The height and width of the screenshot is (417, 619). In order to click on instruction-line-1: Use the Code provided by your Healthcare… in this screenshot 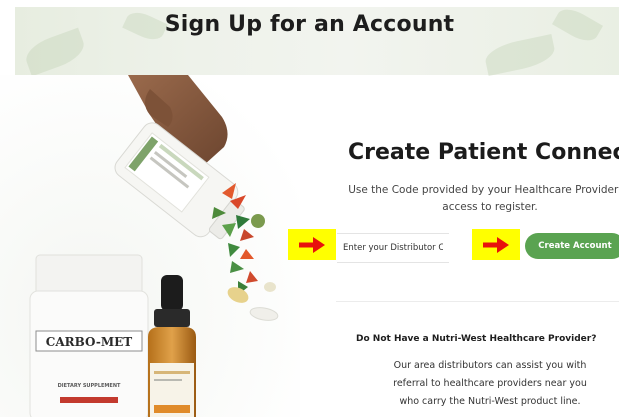, I will do `click(483, 190)`.